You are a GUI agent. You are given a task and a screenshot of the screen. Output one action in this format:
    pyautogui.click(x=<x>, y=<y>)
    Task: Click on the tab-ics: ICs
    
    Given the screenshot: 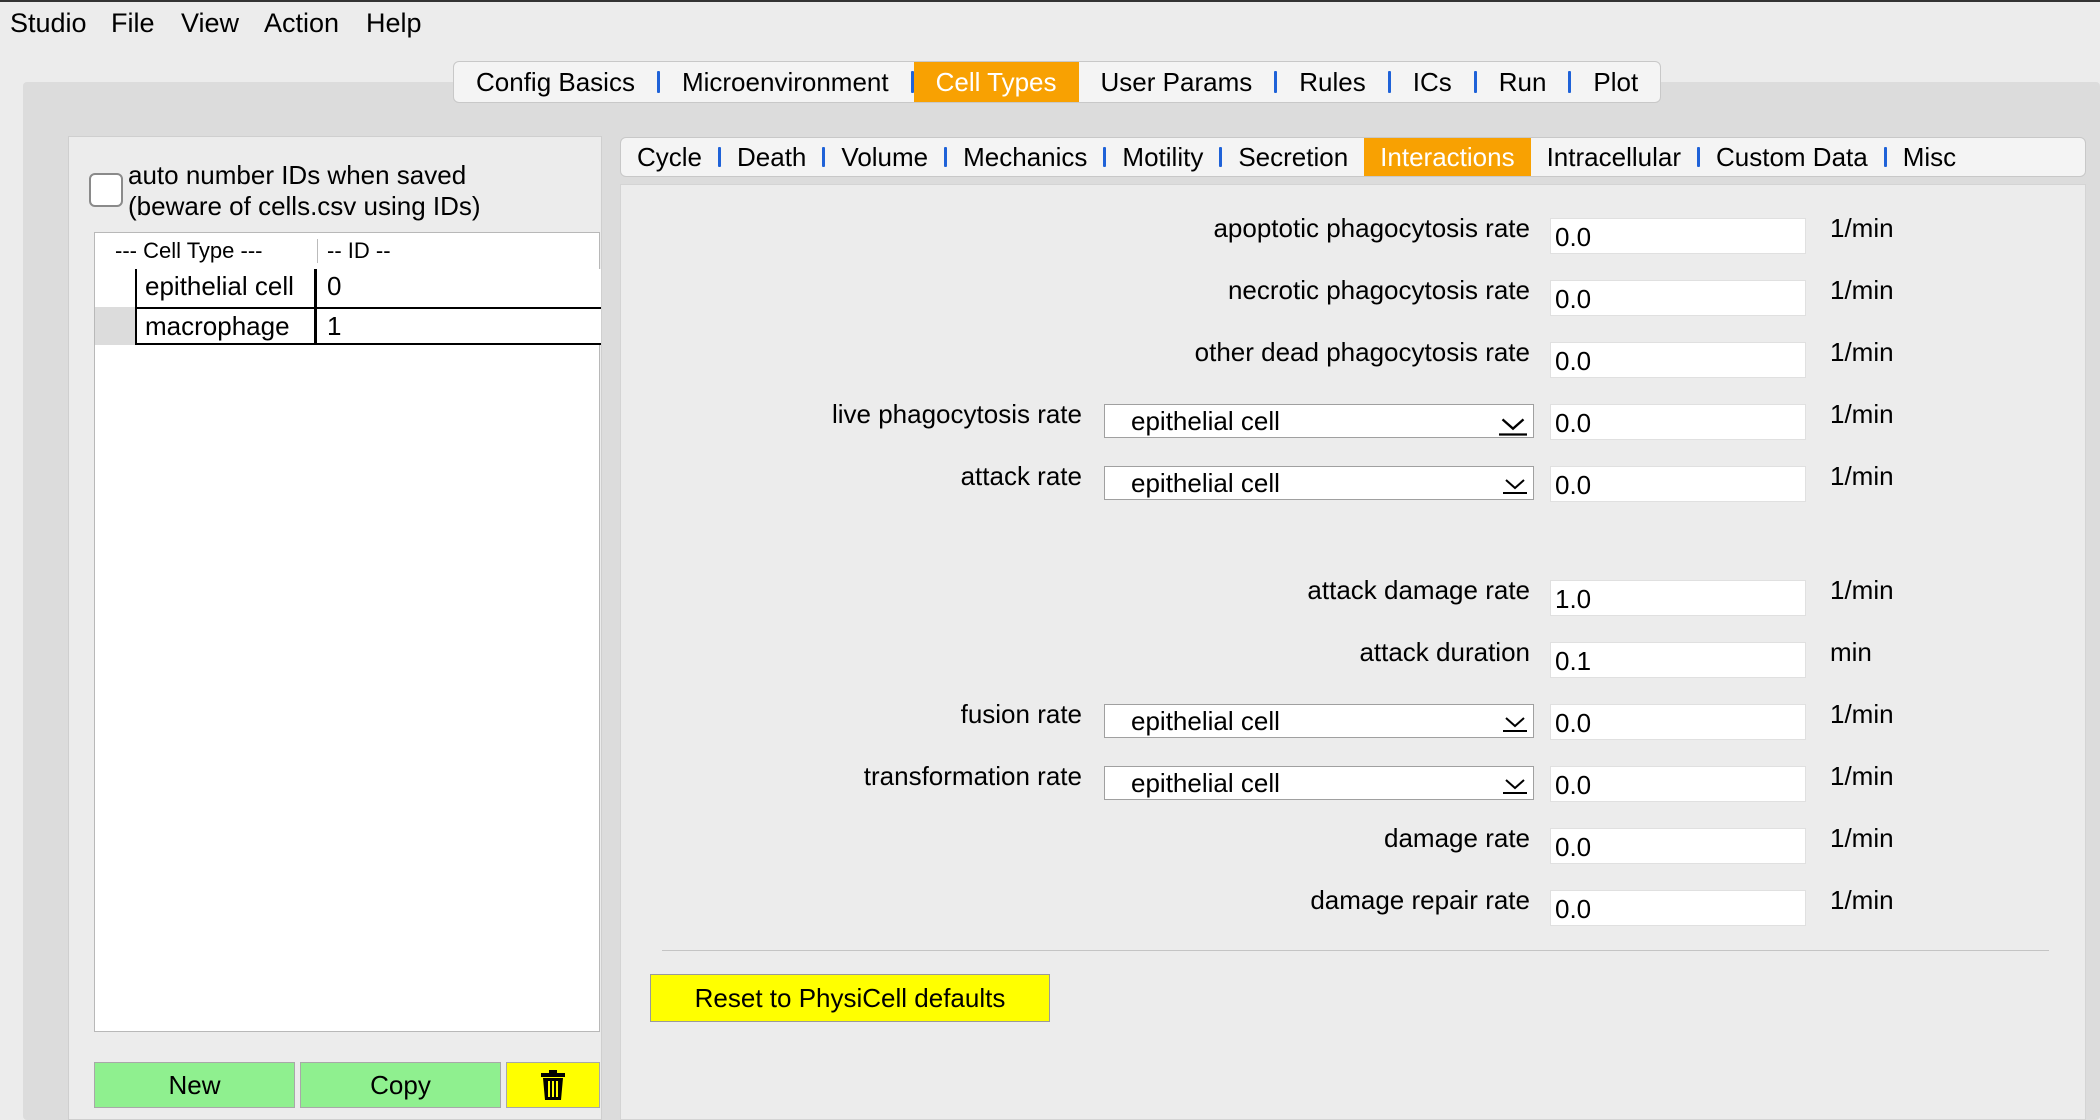 What is the action you would take?
    pyautogui.click(x=1432, y=82)
    